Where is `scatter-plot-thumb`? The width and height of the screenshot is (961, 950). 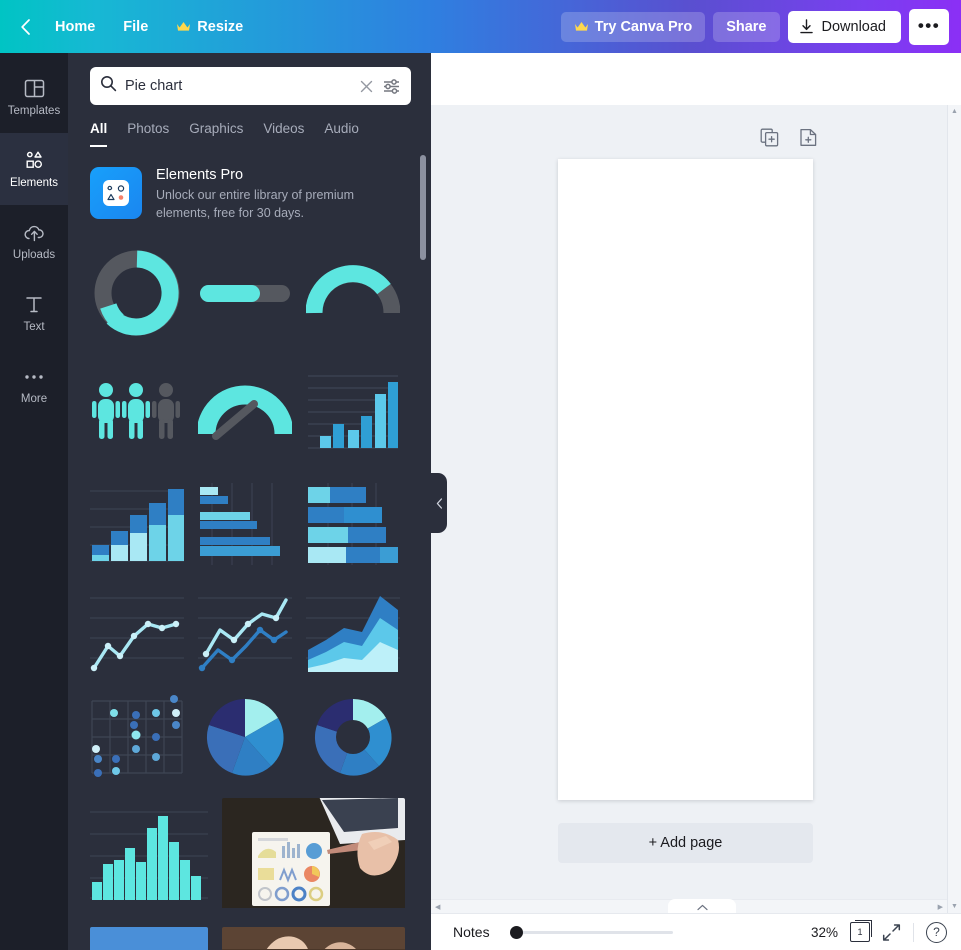 scatter-plot-thumb is located at coordinates (137, 738).